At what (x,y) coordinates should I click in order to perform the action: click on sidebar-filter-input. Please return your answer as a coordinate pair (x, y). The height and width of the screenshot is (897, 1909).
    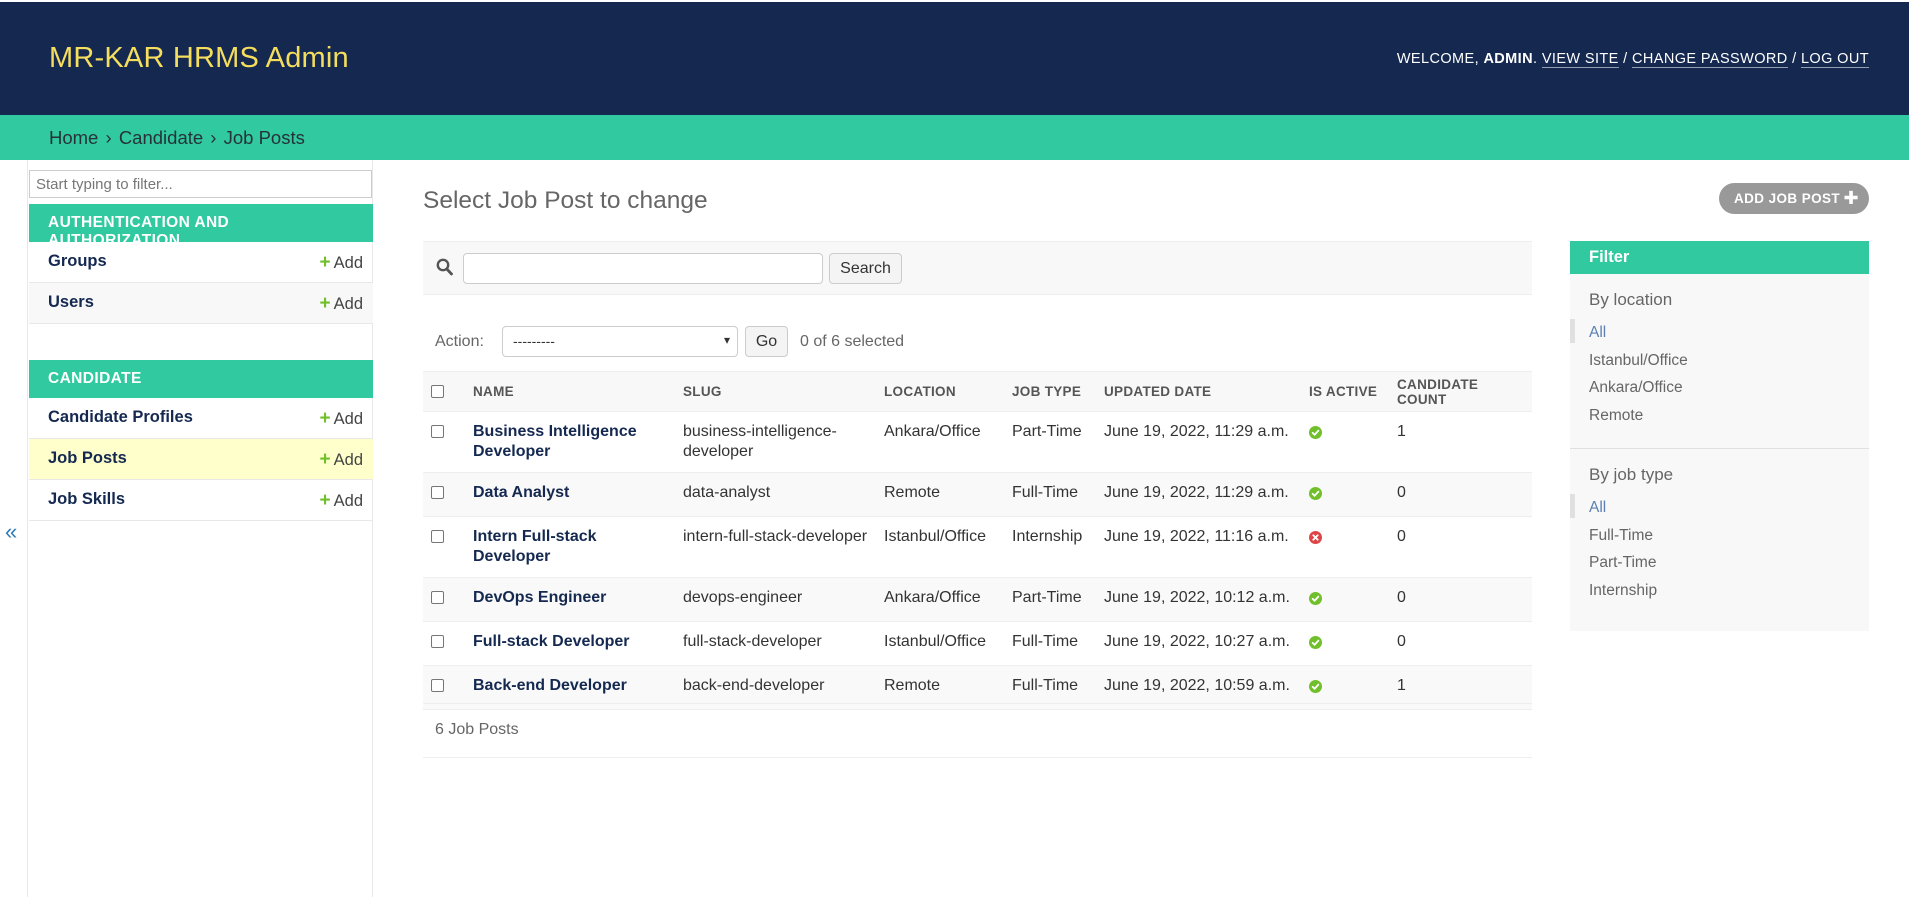
    Looking at the image, I should click on (200, 184).